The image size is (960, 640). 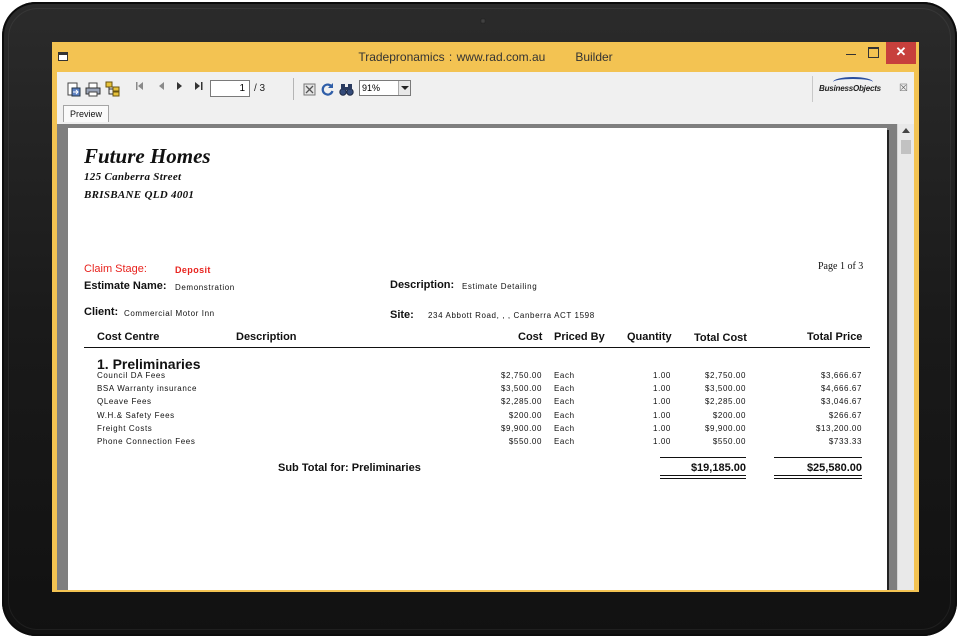 What do you see at coordinates (128, 337) in the screenshot?
I see `col-cost-centre: Cost Centre` at bounding box center [128, 337].